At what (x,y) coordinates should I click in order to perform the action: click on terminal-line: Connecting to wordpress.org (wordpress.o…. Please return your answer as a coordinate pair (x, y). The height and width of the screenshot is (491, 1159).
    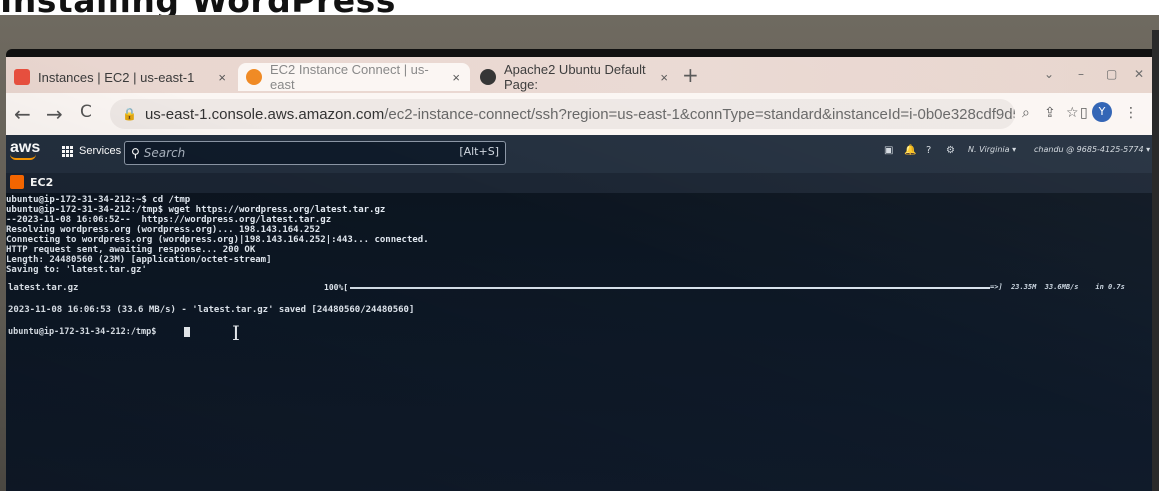
    Looking at the image, I should click on (217, 240).